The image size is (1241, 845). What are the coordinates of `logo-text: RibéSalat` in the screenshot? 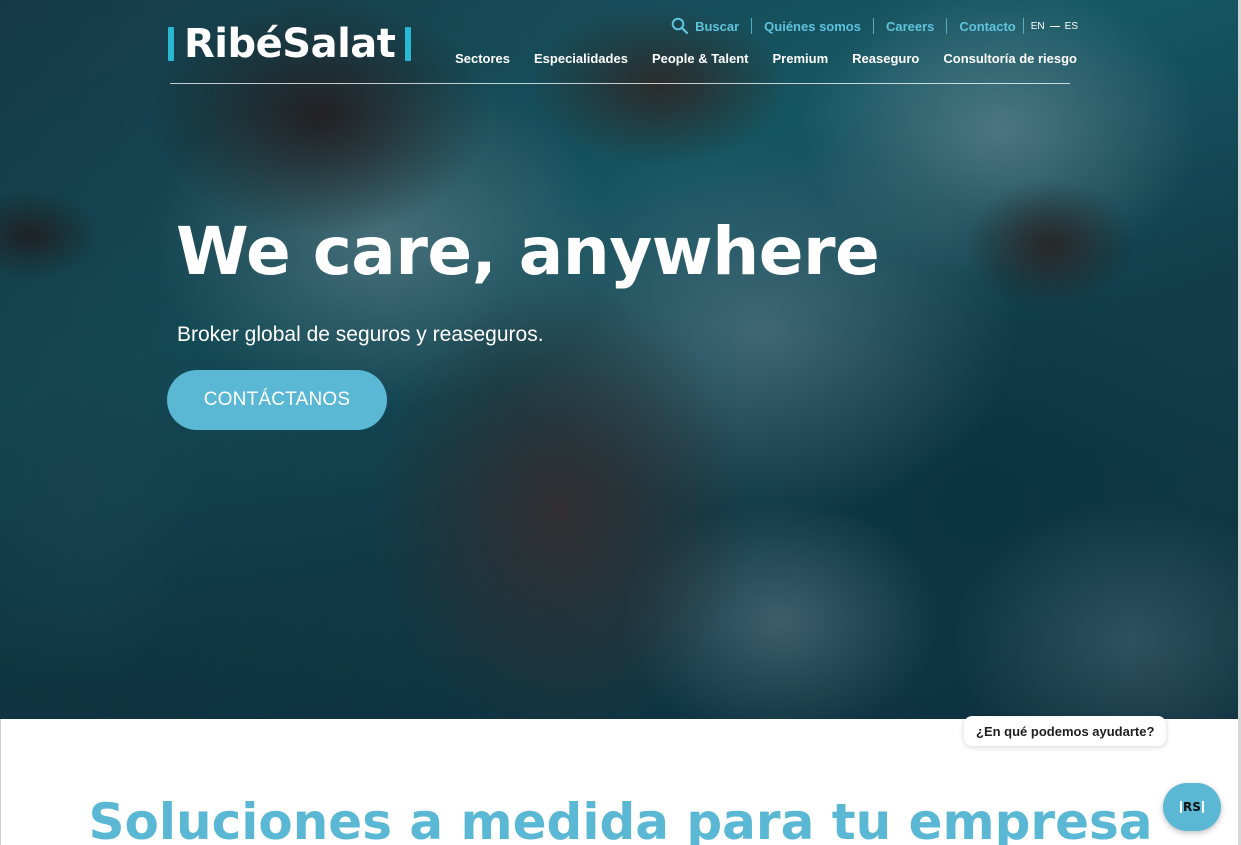 It's located at (290, 44).